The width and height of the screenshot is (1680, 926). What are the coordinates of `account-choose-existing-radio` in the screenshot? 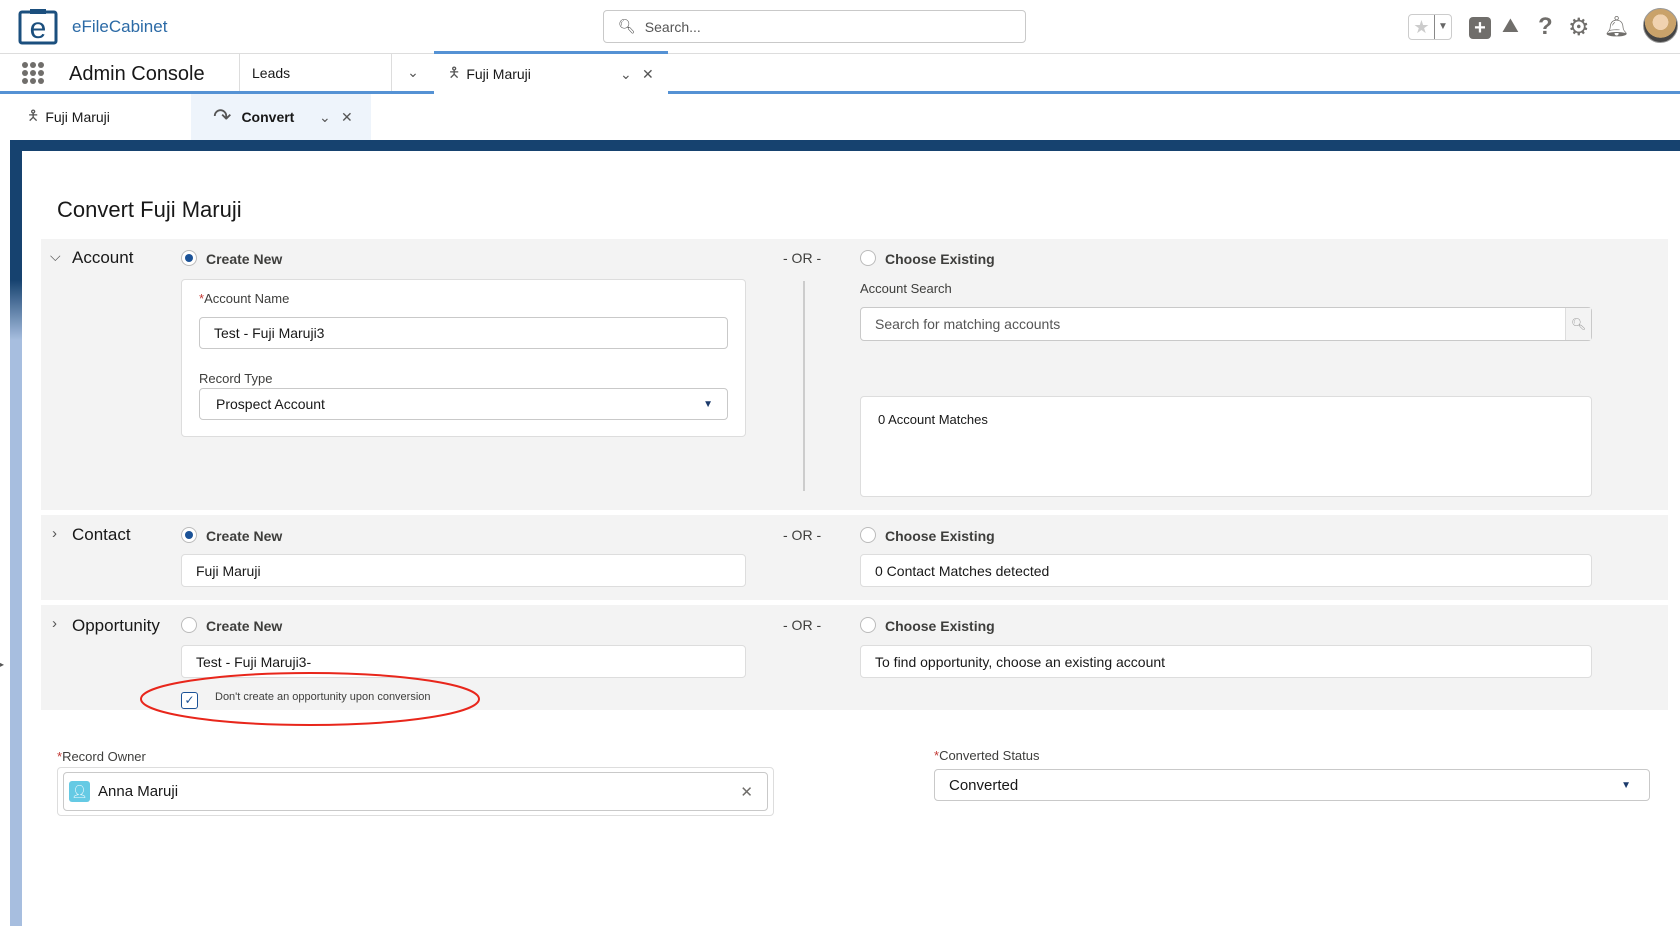 It's located at (868, 258).